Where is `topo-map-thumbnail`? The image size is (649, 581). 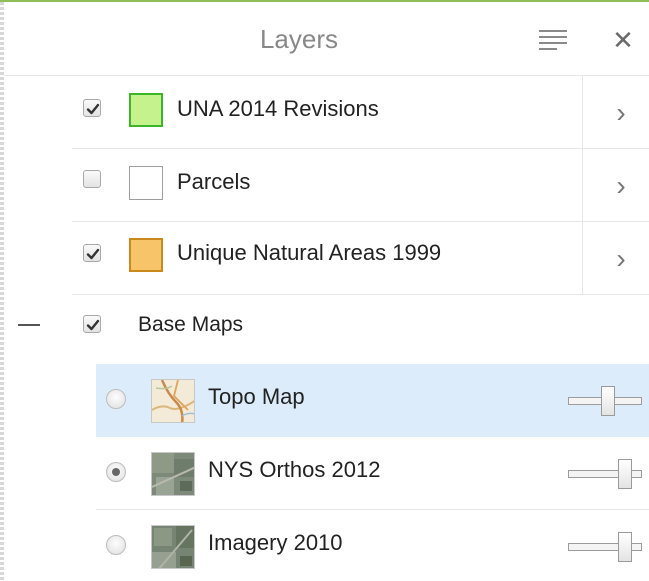
topo-map-thumbnail is located at coordinates (173, 401).